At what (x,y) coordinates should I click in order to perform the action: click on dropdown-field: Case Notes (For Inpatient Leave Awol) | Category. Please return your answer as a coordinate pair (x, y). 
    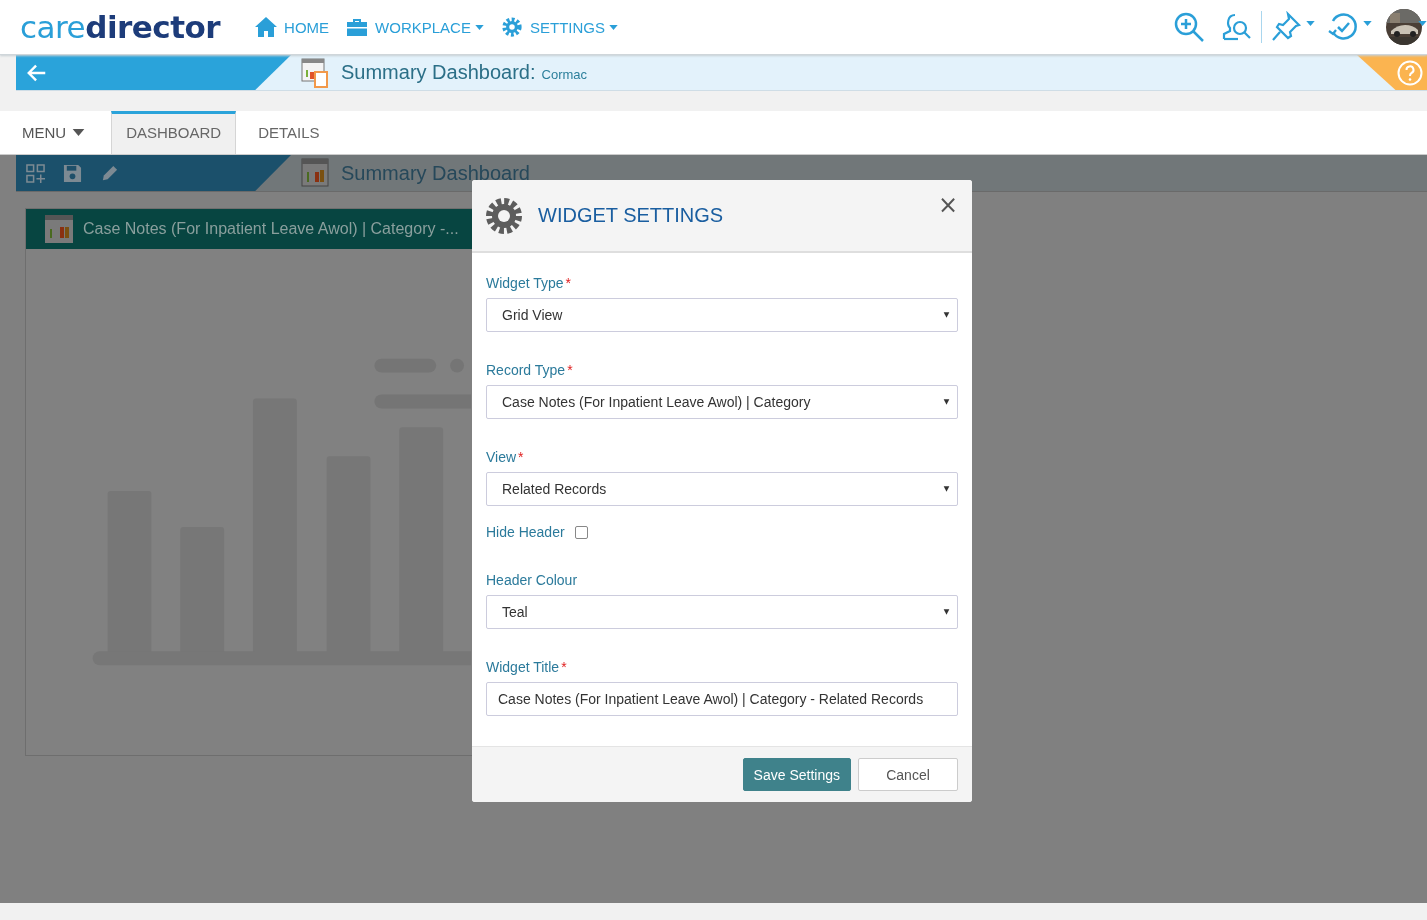
    Looking at the image, I should click on (722, 402).